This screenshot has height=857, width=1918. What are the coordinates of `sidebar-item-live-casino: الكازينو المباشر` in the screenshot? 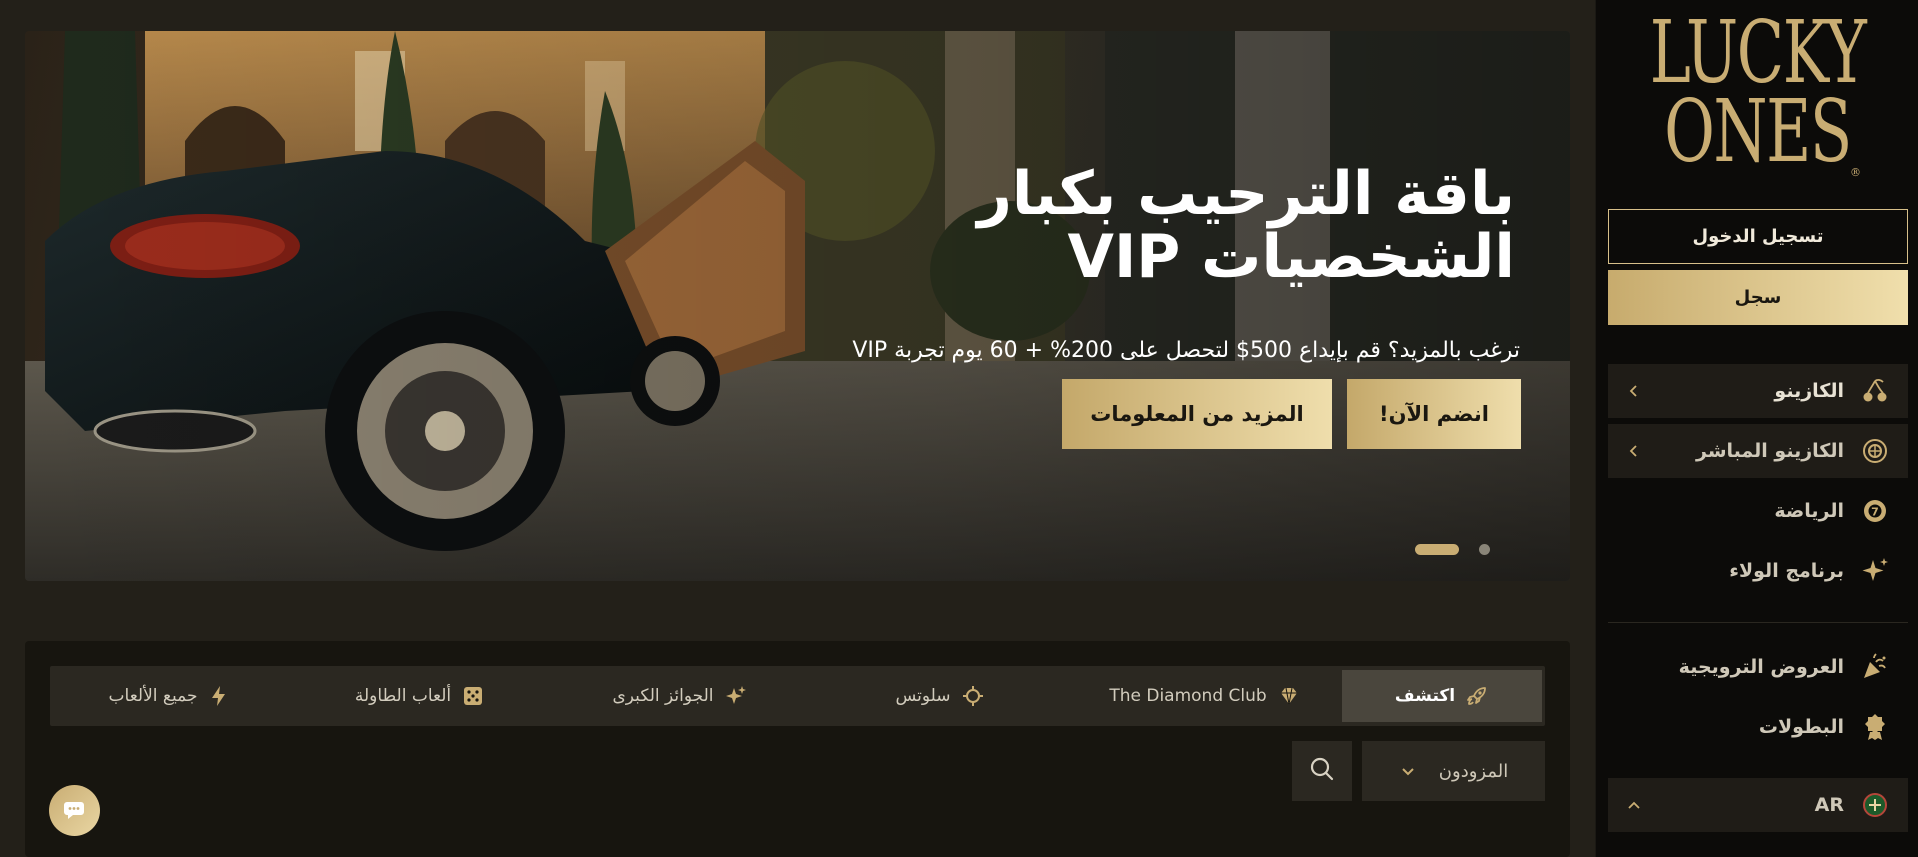 It's located at (1758, 451).